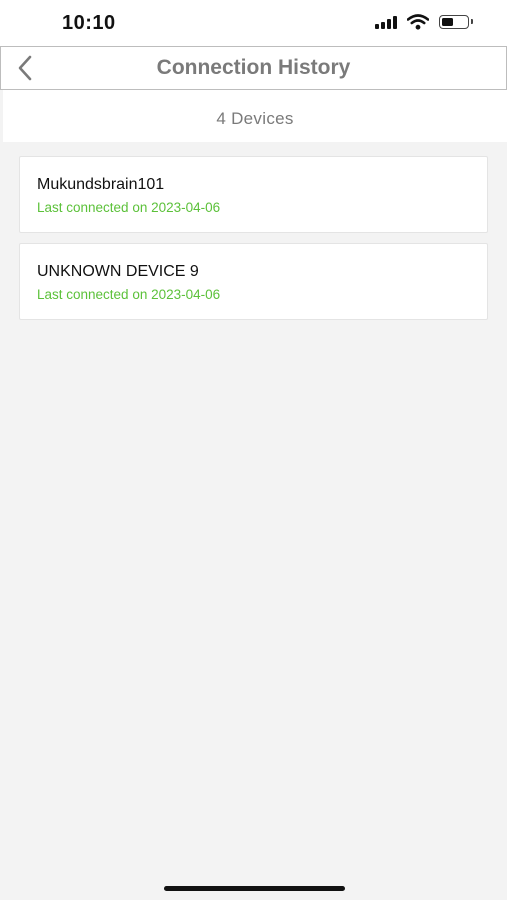 Image resolution: width=507 pixels, height=900 pixels. I want to click on device-name: Mukundsbrain101, so click(101, 184).